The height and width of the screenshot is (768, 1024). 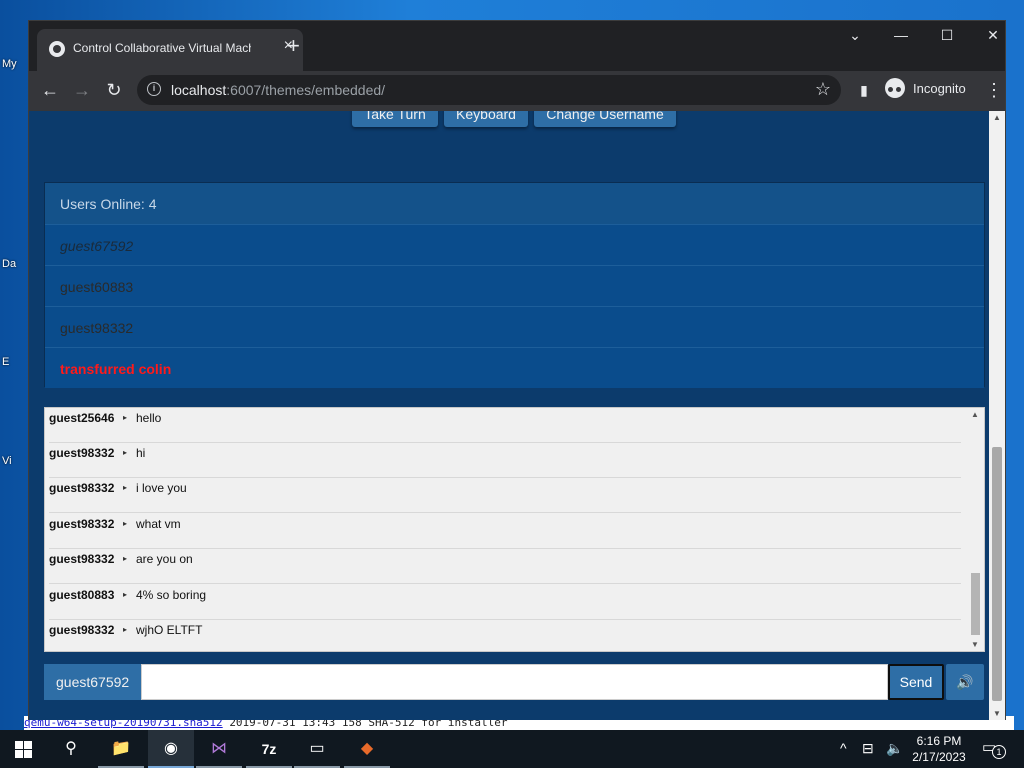 I want to click on url-path: :6007/themes/embedded/, so click(x=306, y=90).